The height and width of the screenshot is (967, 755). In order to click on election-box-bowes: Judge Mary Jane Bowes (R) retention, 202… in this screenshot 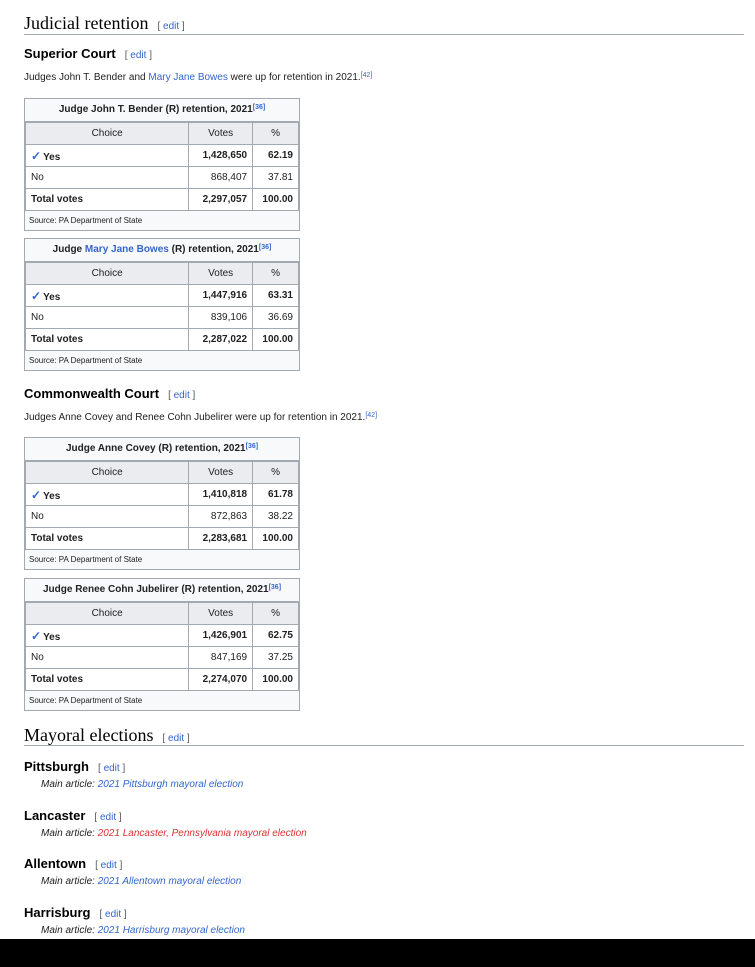, I will do `click(162, 304)`.